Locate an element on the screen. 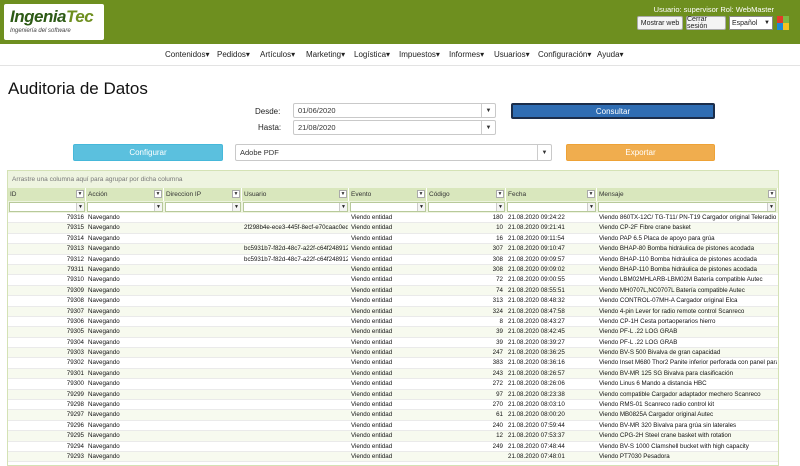  table-cell: 79310 is located at coordinates (75, 280).